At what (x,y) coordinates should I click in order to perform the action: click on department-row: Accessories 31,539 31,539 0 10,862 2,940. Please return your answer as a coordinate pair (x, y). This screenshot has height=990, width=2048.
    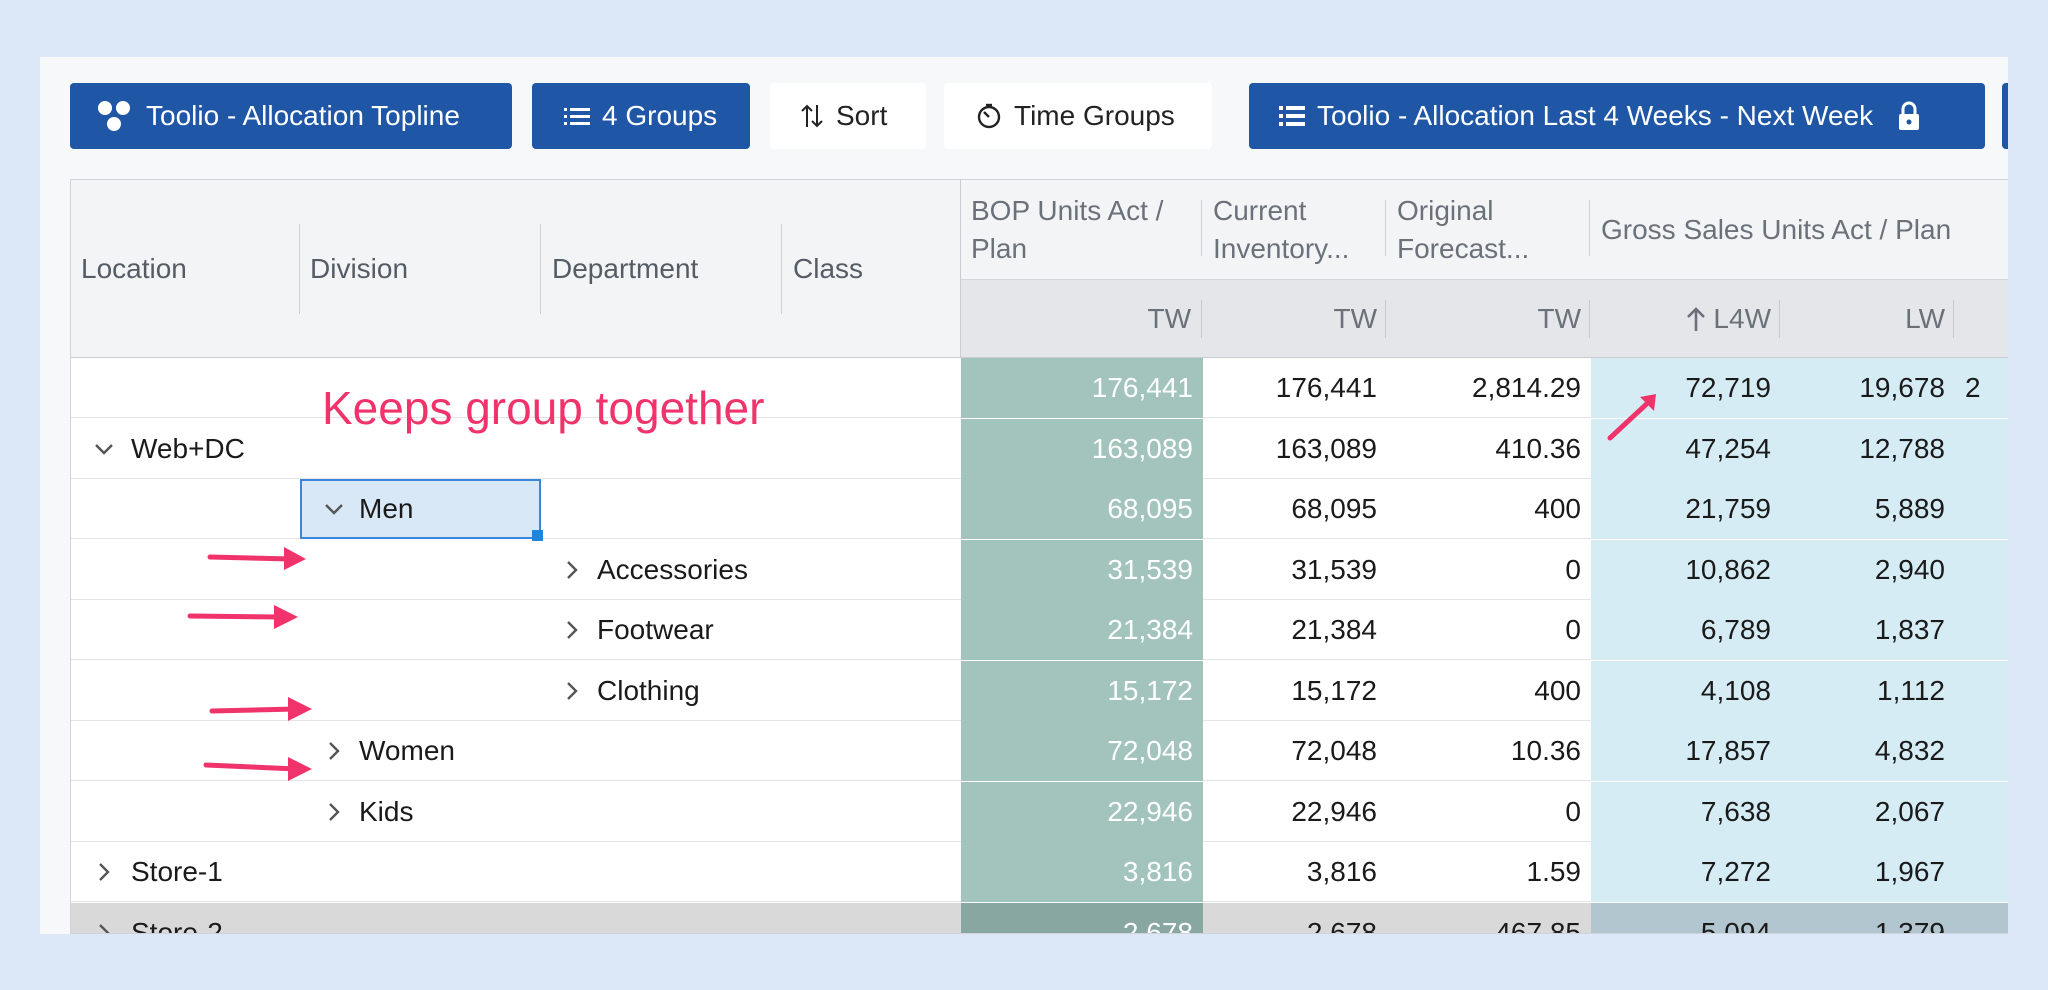
    Looking at the image, I should click on (1039, 569).